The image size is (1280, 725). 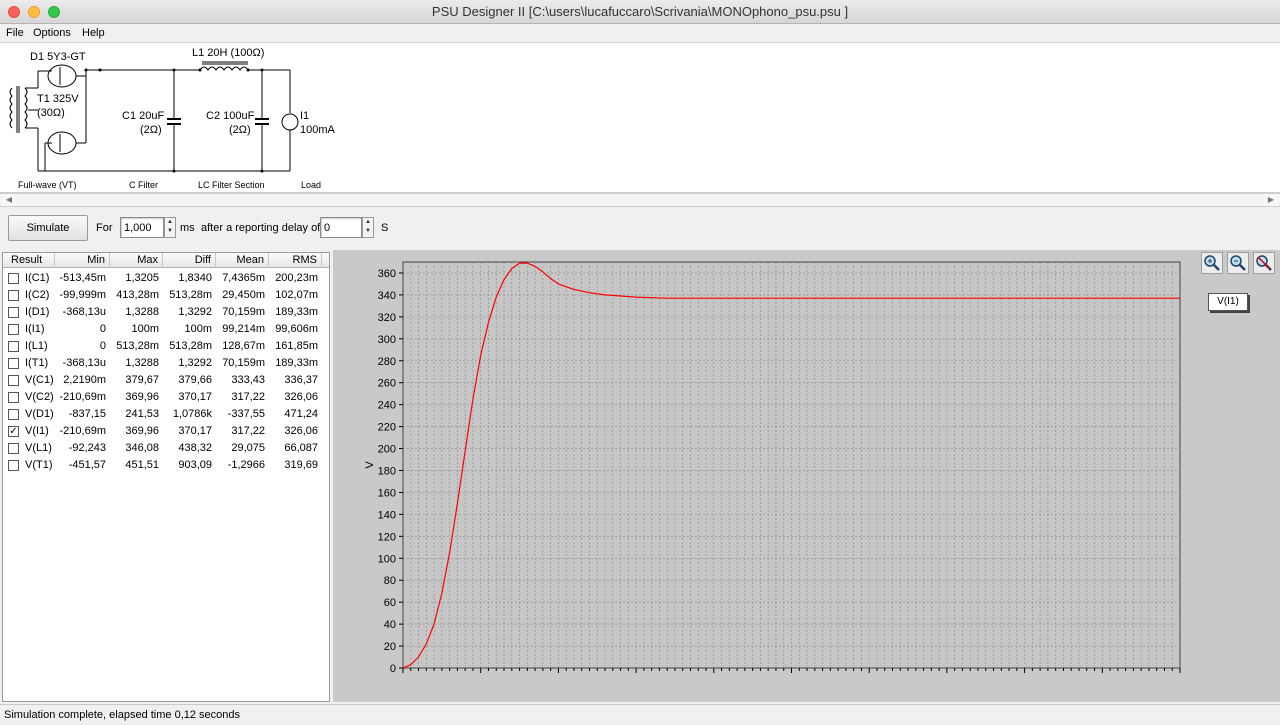 I want to click on y-tick-label: 80, so click(x=390, y=581).